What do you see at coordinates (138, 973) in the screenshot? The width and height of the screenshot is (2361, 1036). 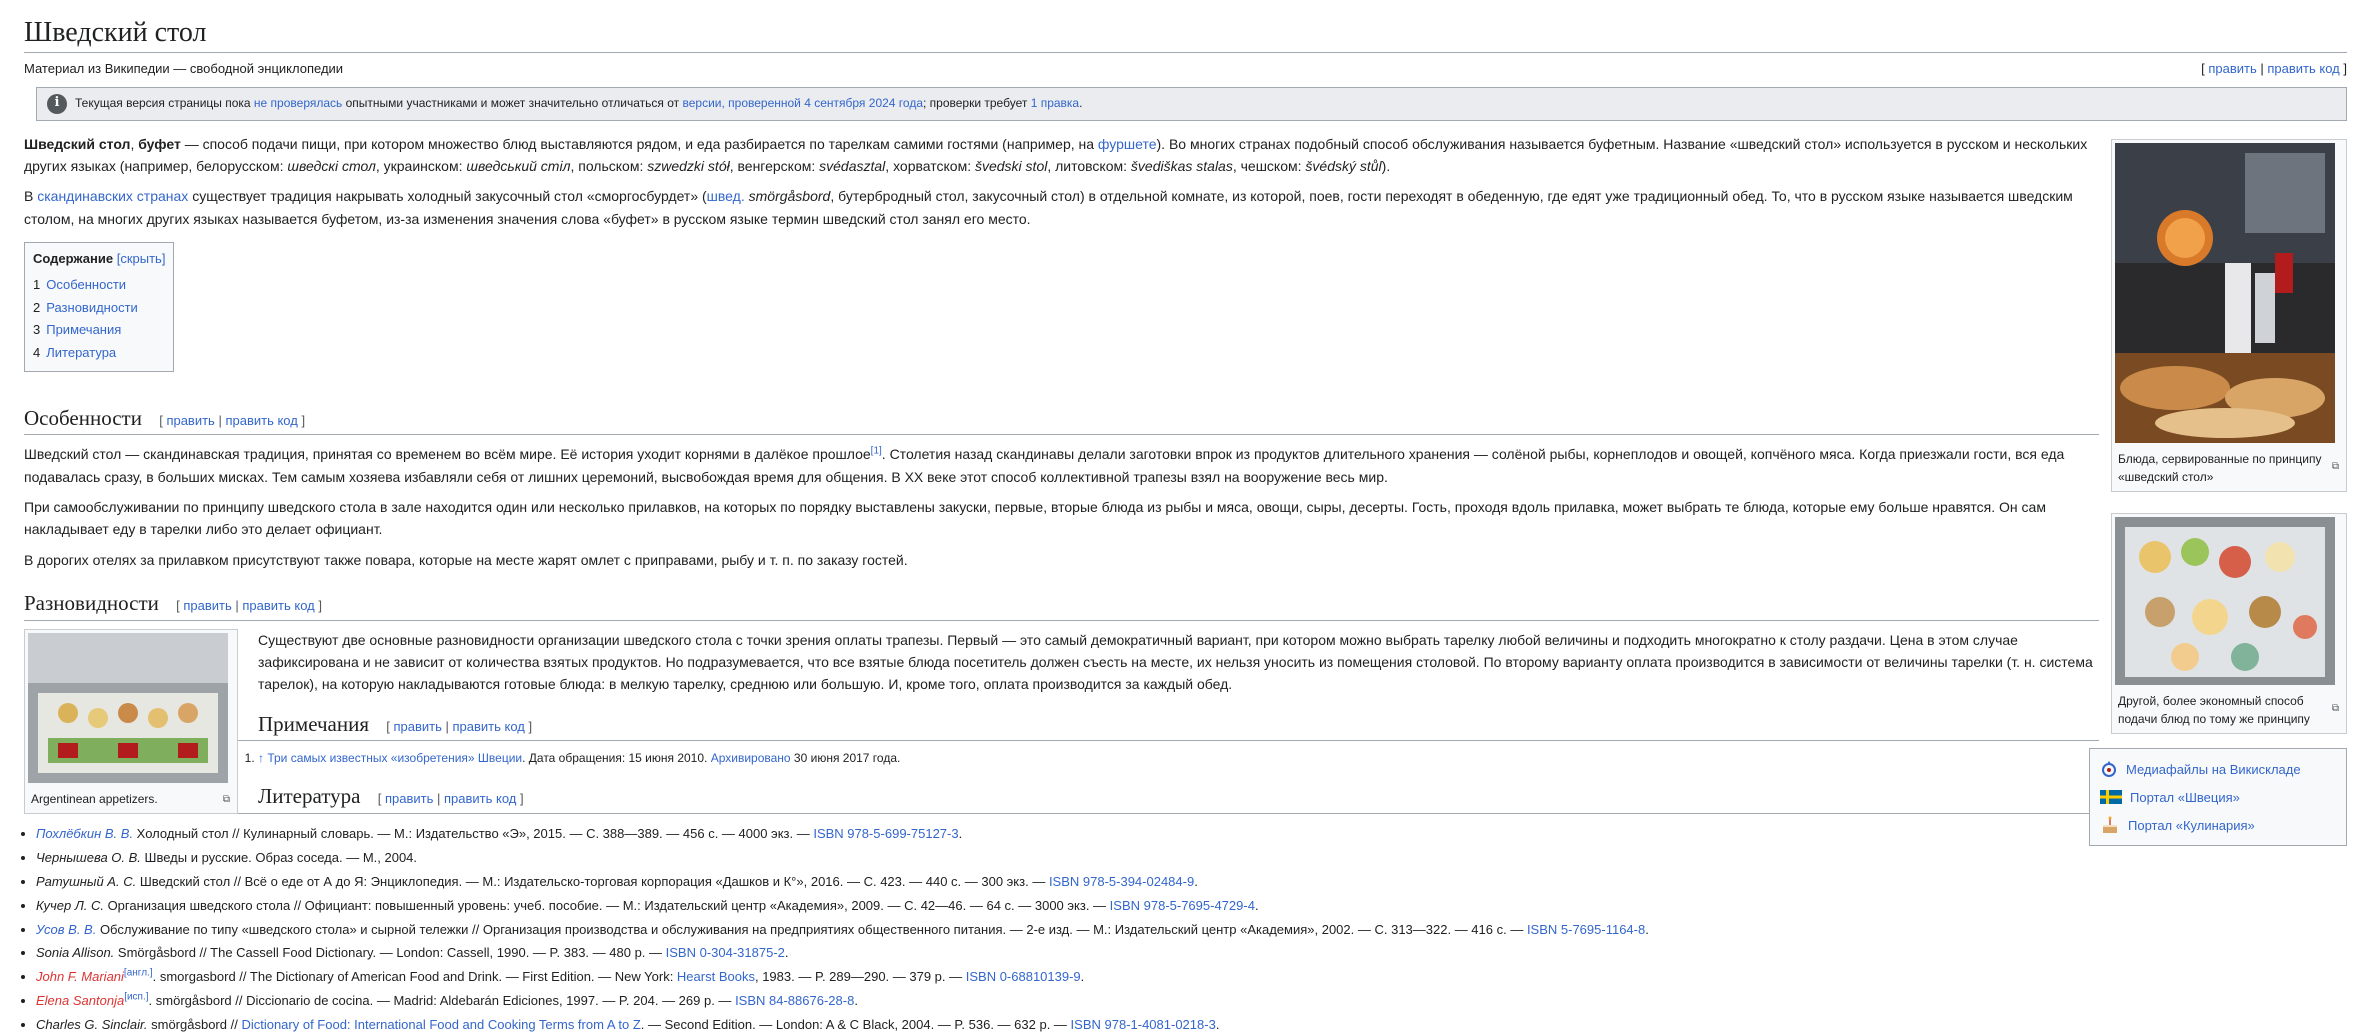 I see `interwiki-link: [англ.]` at bounding box center [138, 973].